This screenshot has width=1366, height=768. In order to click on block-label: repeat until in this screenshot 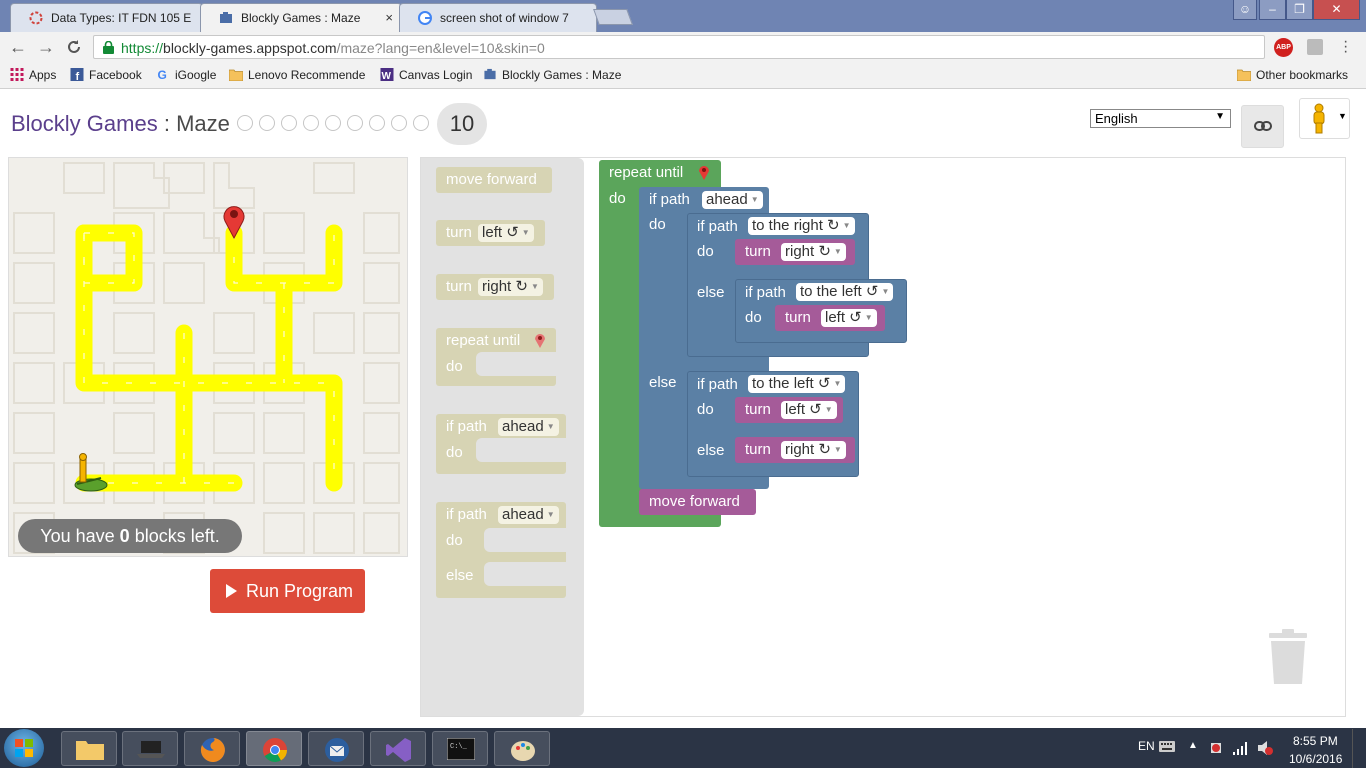, I will do `click(483, 340)`.